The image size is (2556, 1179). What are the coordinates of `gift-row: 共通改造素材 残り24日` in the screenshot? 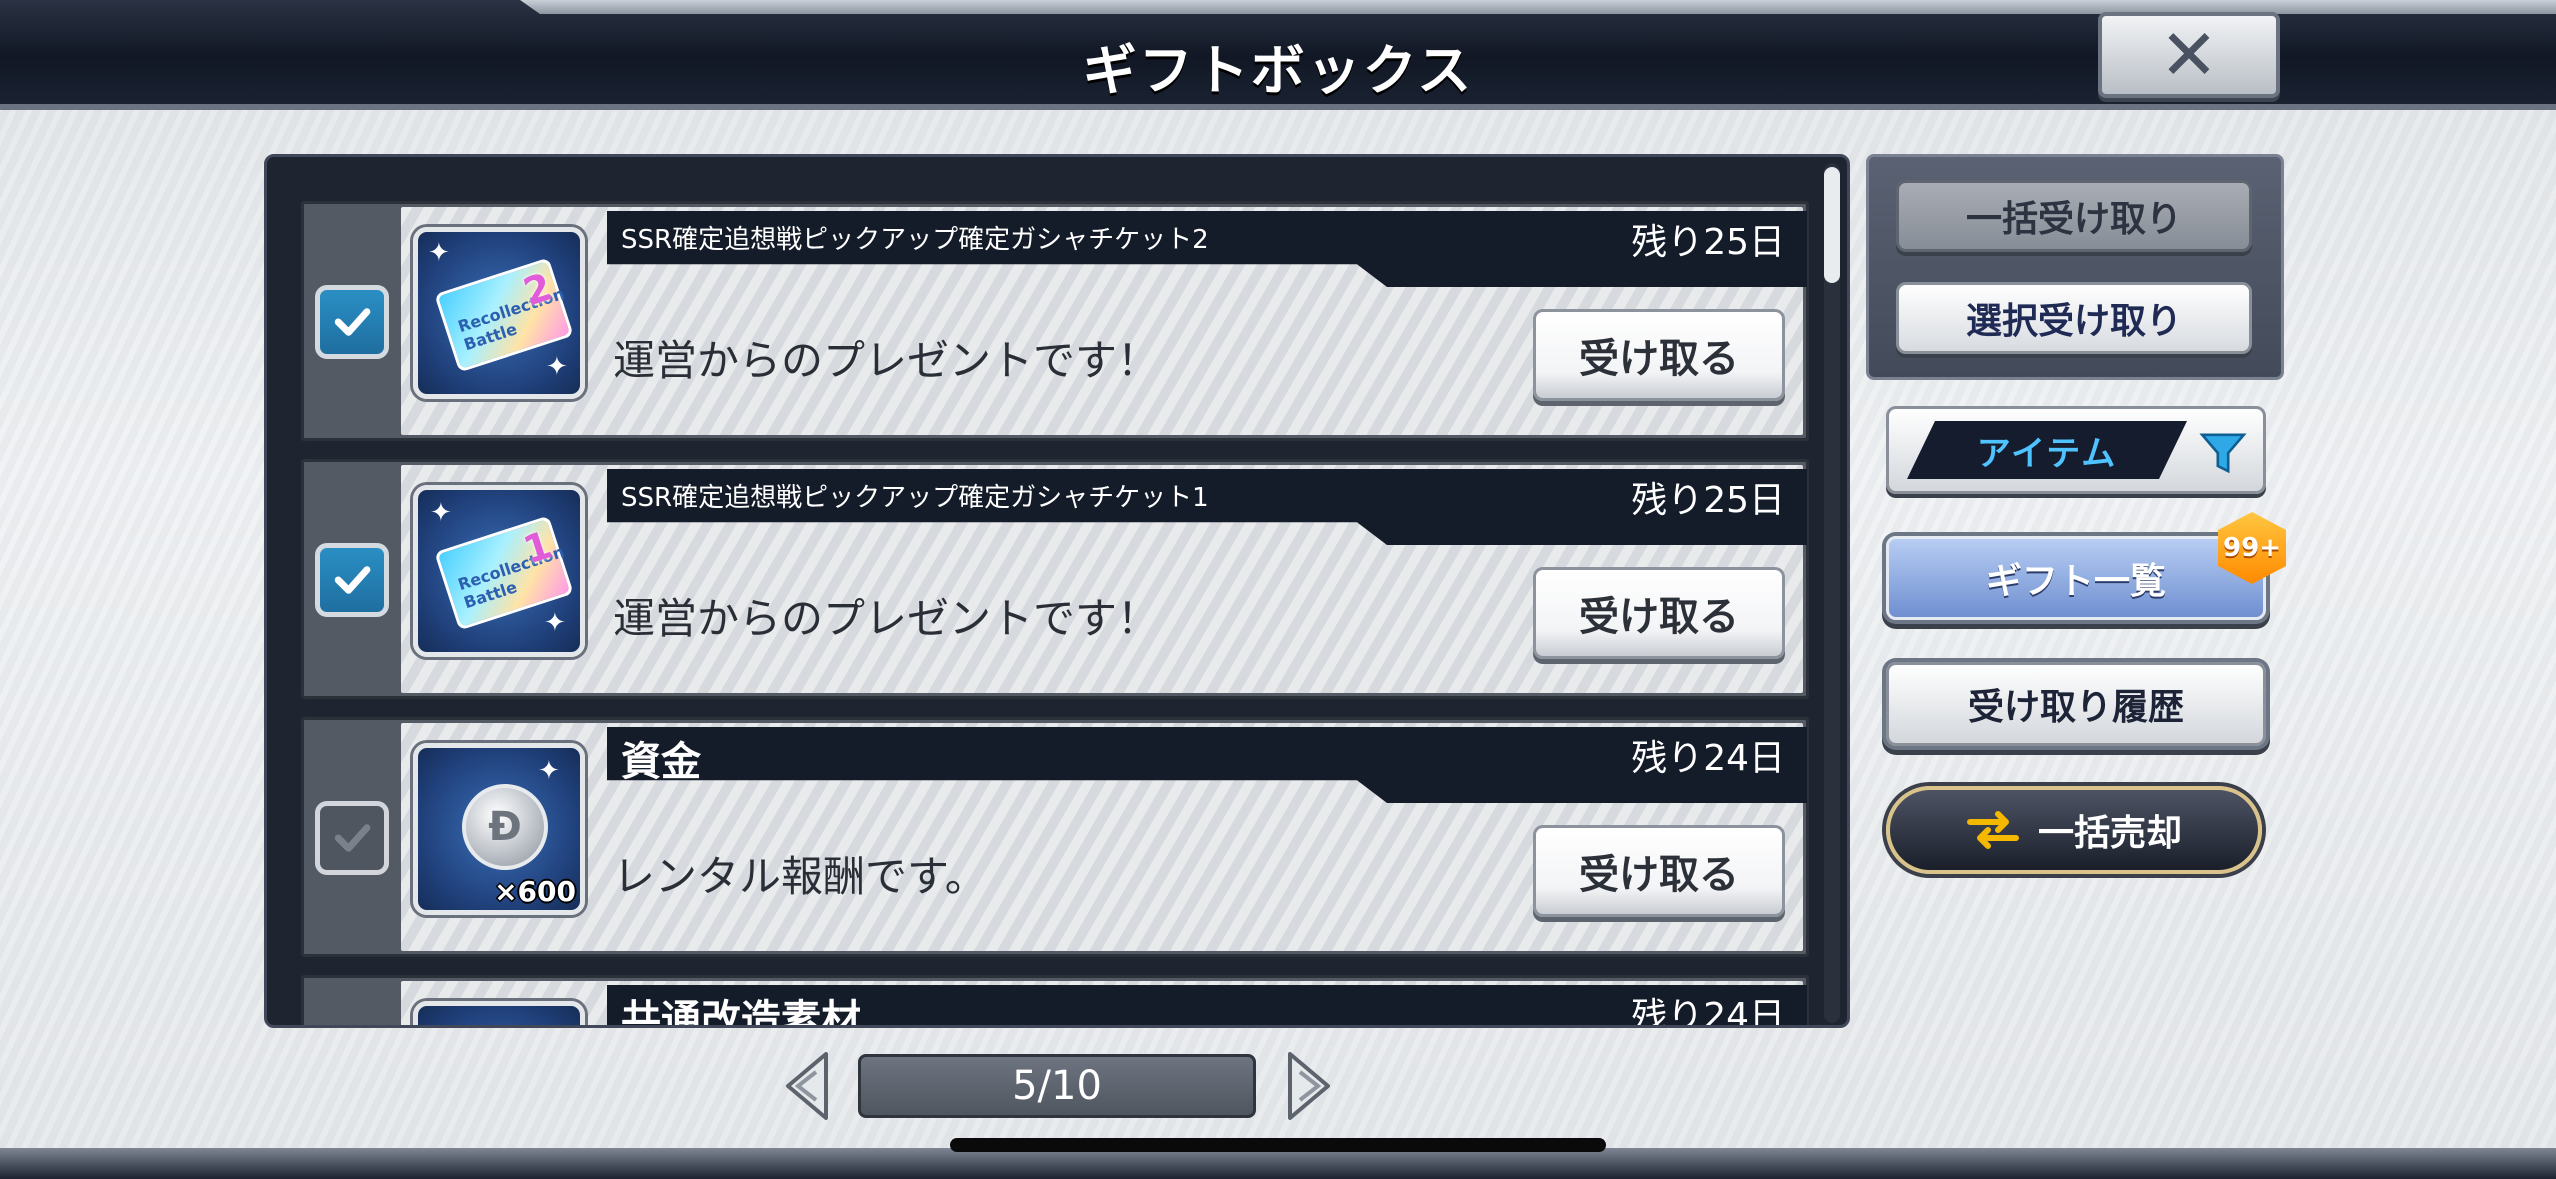 It's located at (1055, 1001).